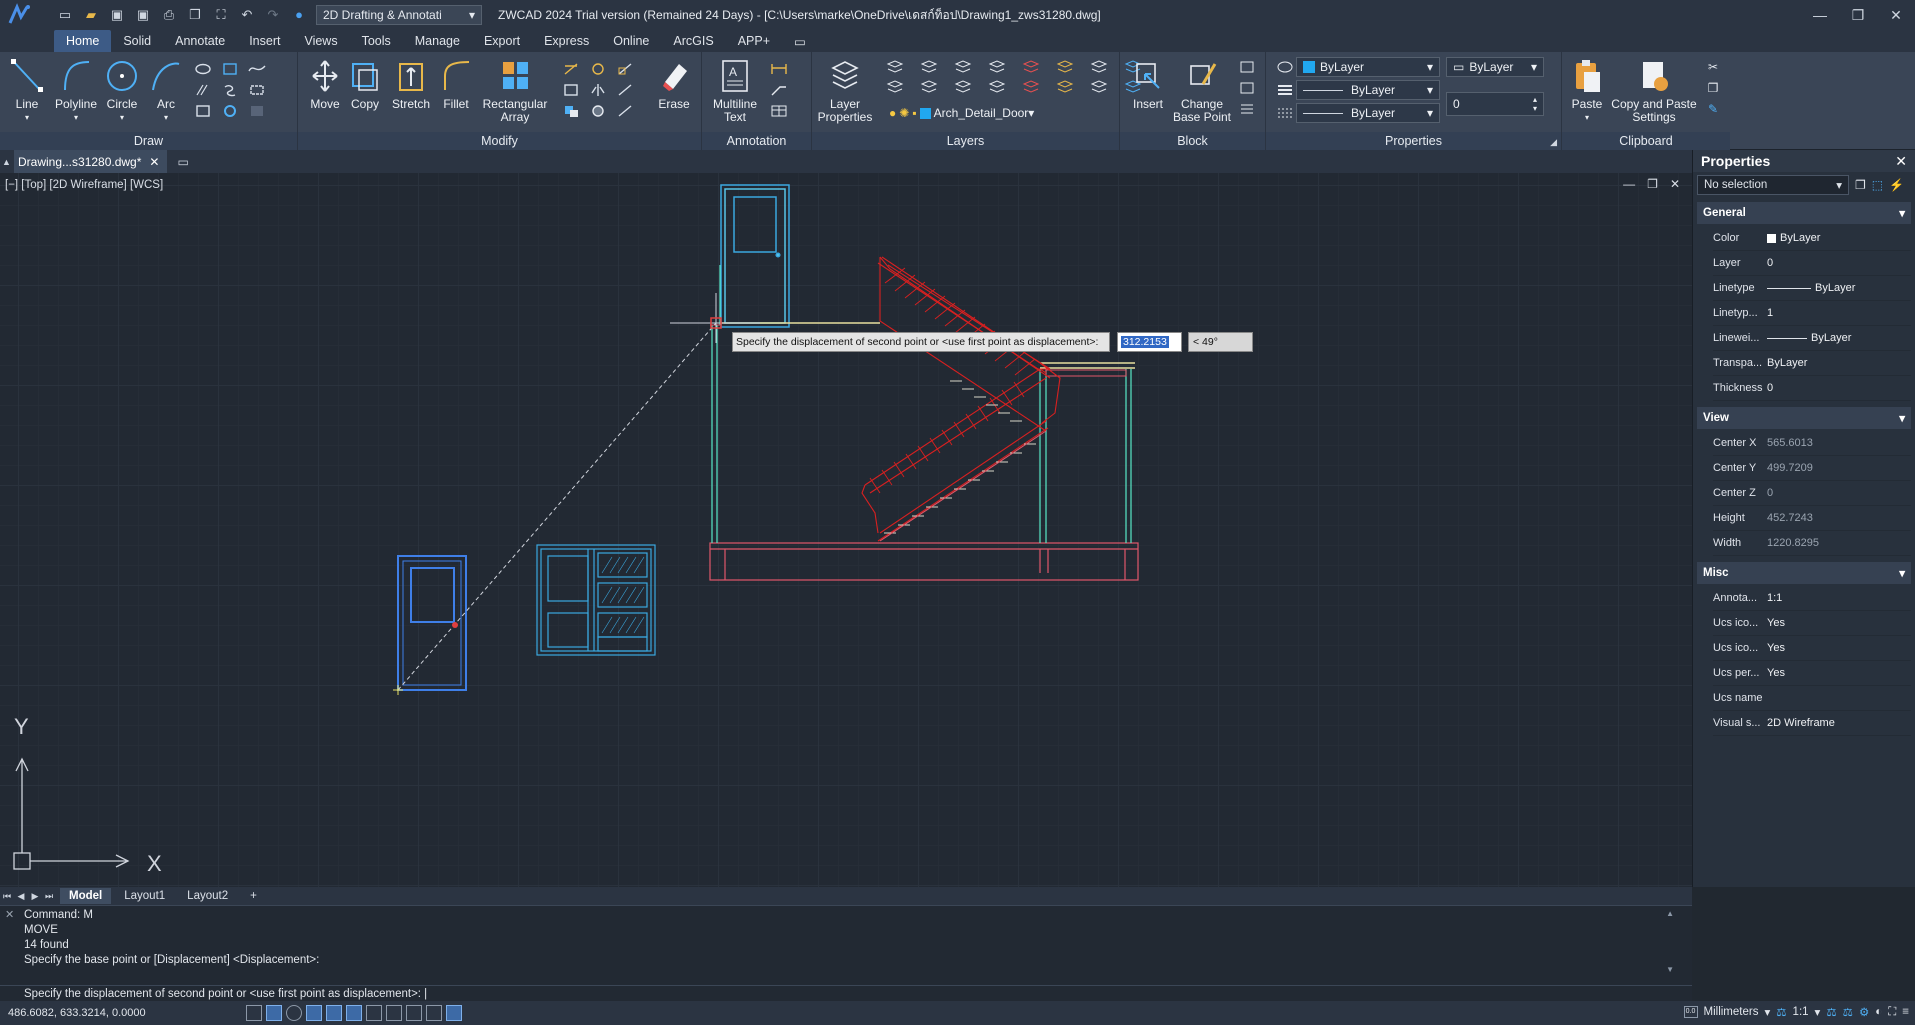 This screenshot has width=1915, height=1025. I want to click on close-icon: ✕, so click(9, 914).